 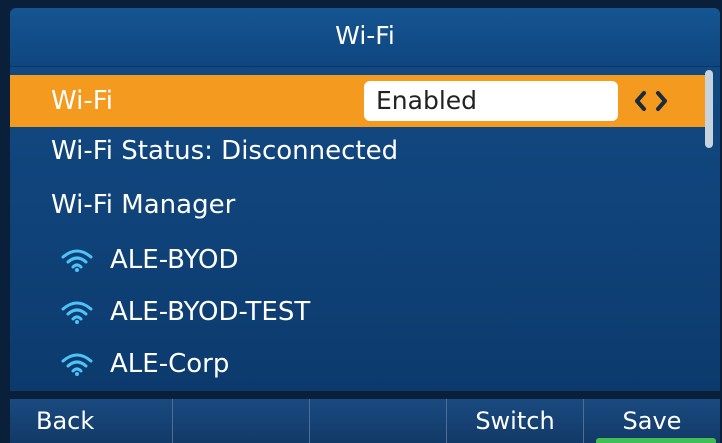 What do you see at coordinates (82, 101) in the screenshot?
I see `wifi-toggle-label: Wi-Fi` at bounding box center [82, 101].